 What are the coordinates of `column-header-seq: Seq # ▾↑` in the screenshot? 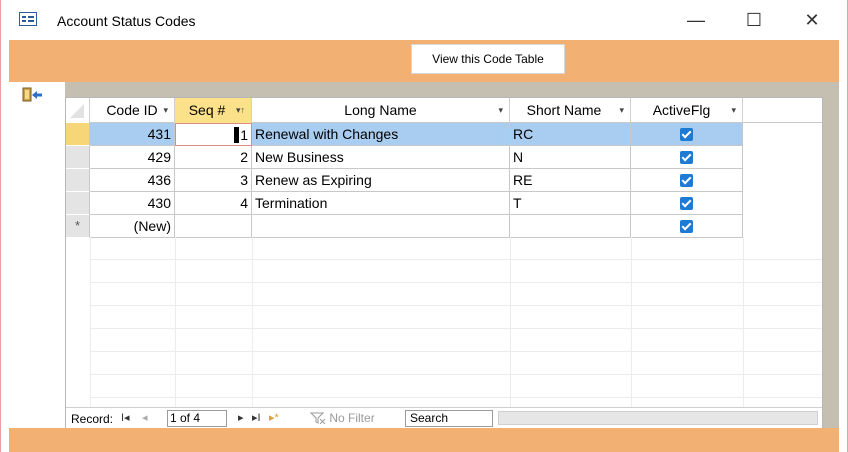 It's located at (213, 110).